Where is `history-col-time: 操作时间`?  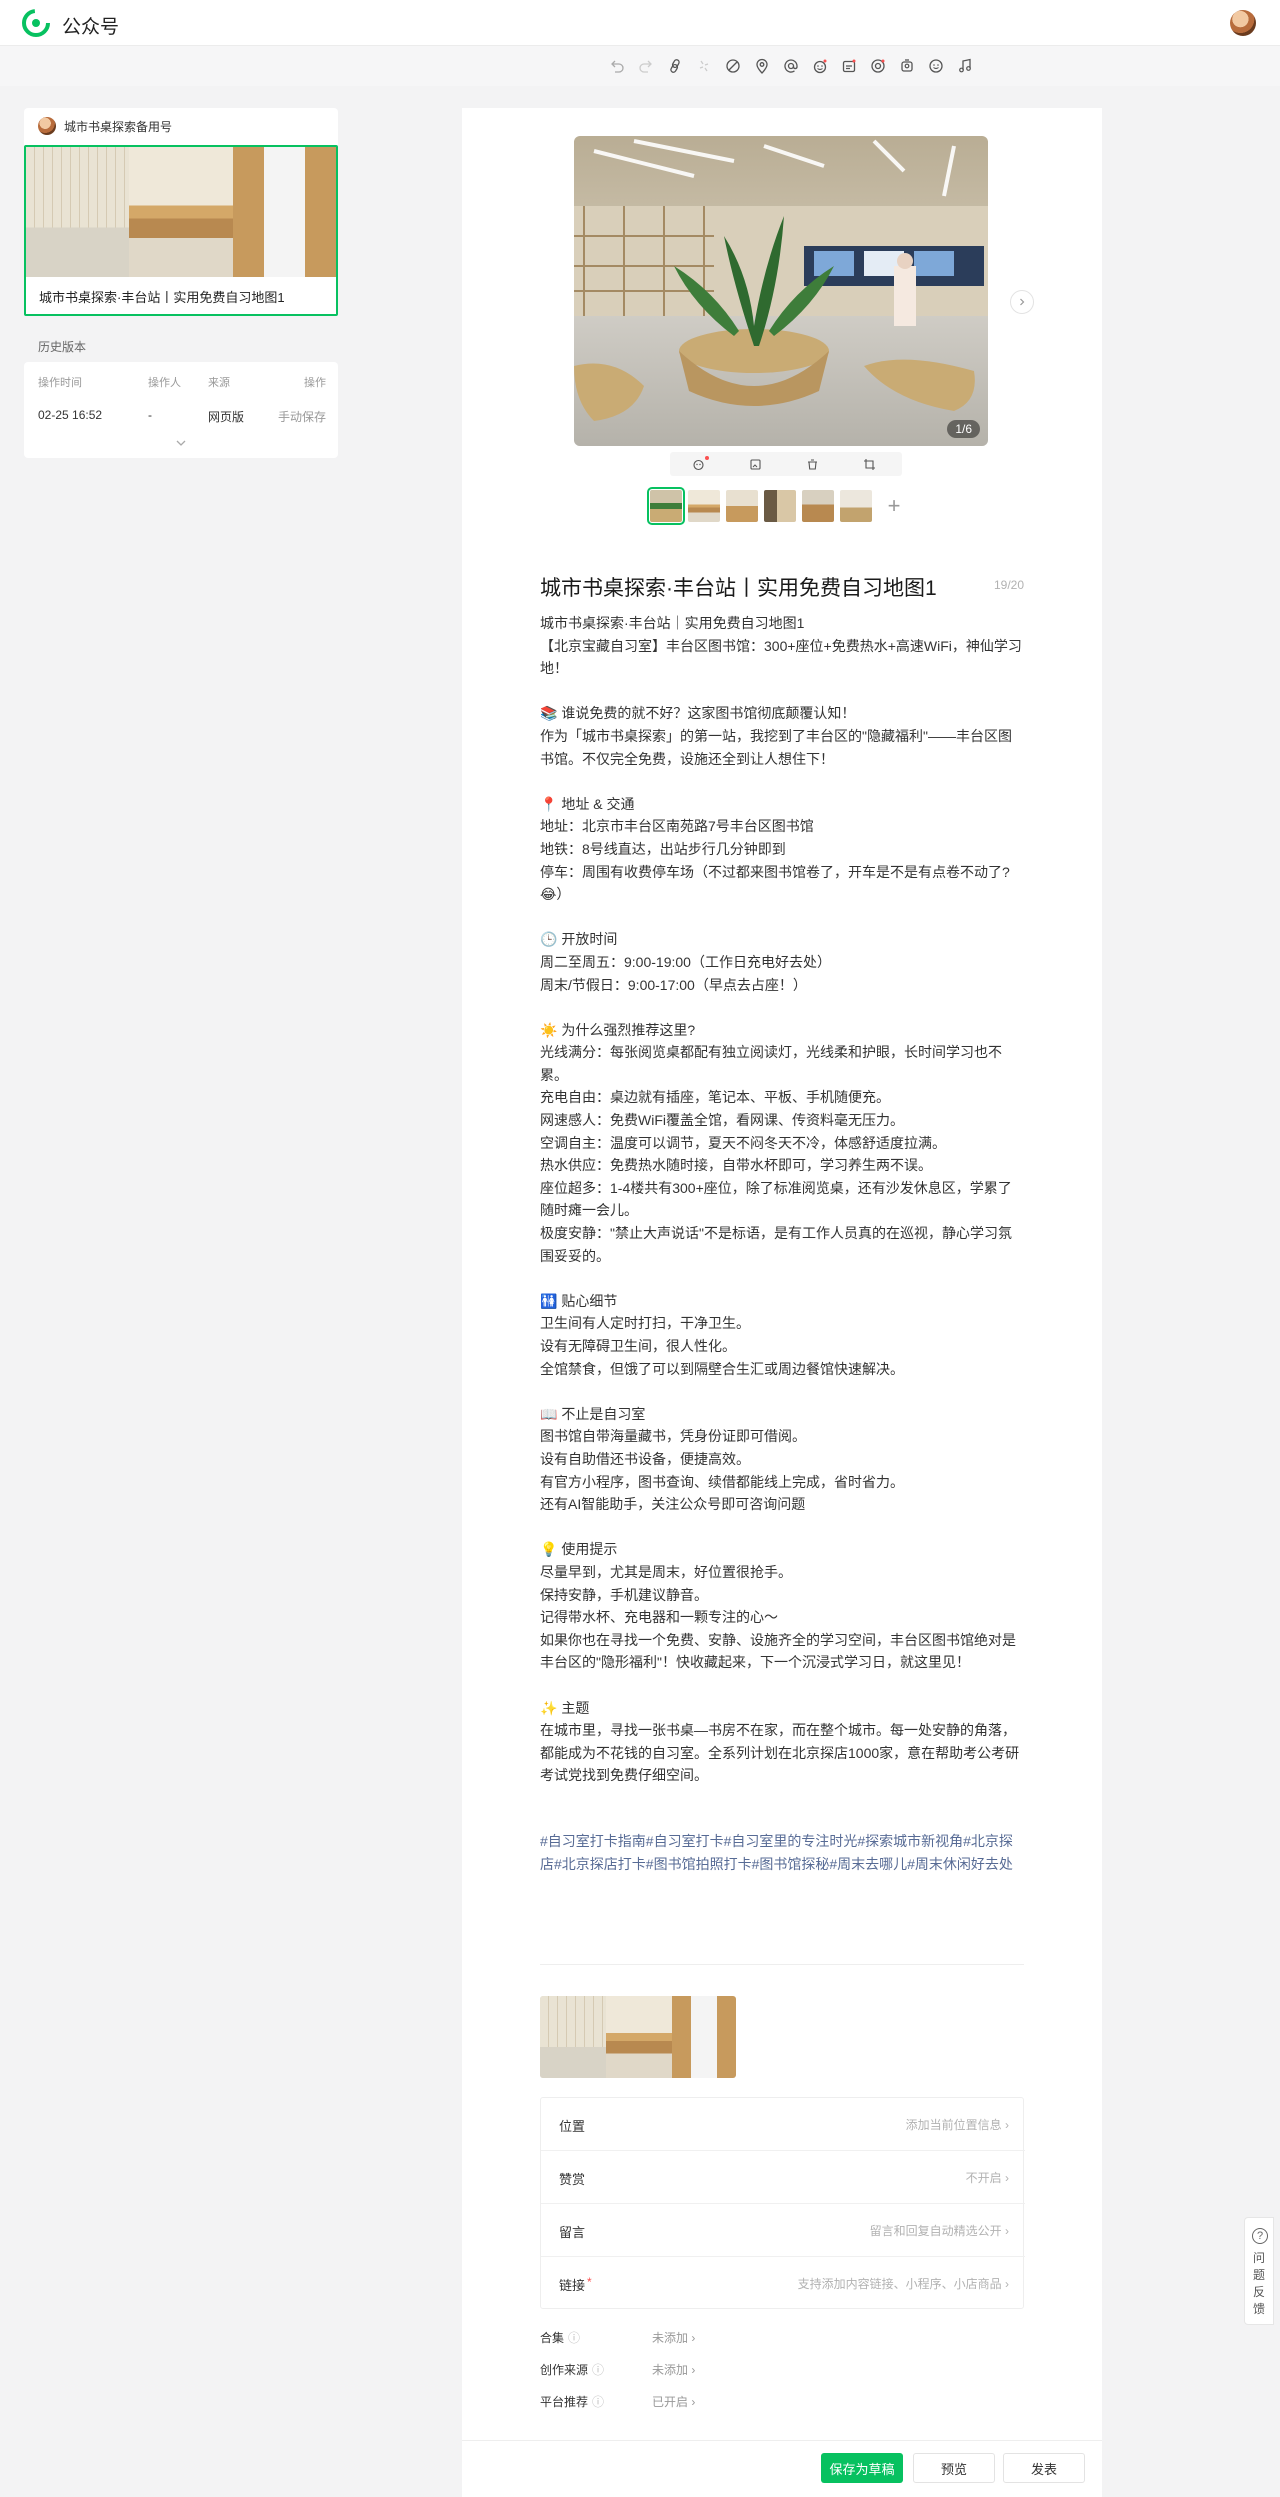 history-col-time: 操作时间 is located at coordinates (60, 383).